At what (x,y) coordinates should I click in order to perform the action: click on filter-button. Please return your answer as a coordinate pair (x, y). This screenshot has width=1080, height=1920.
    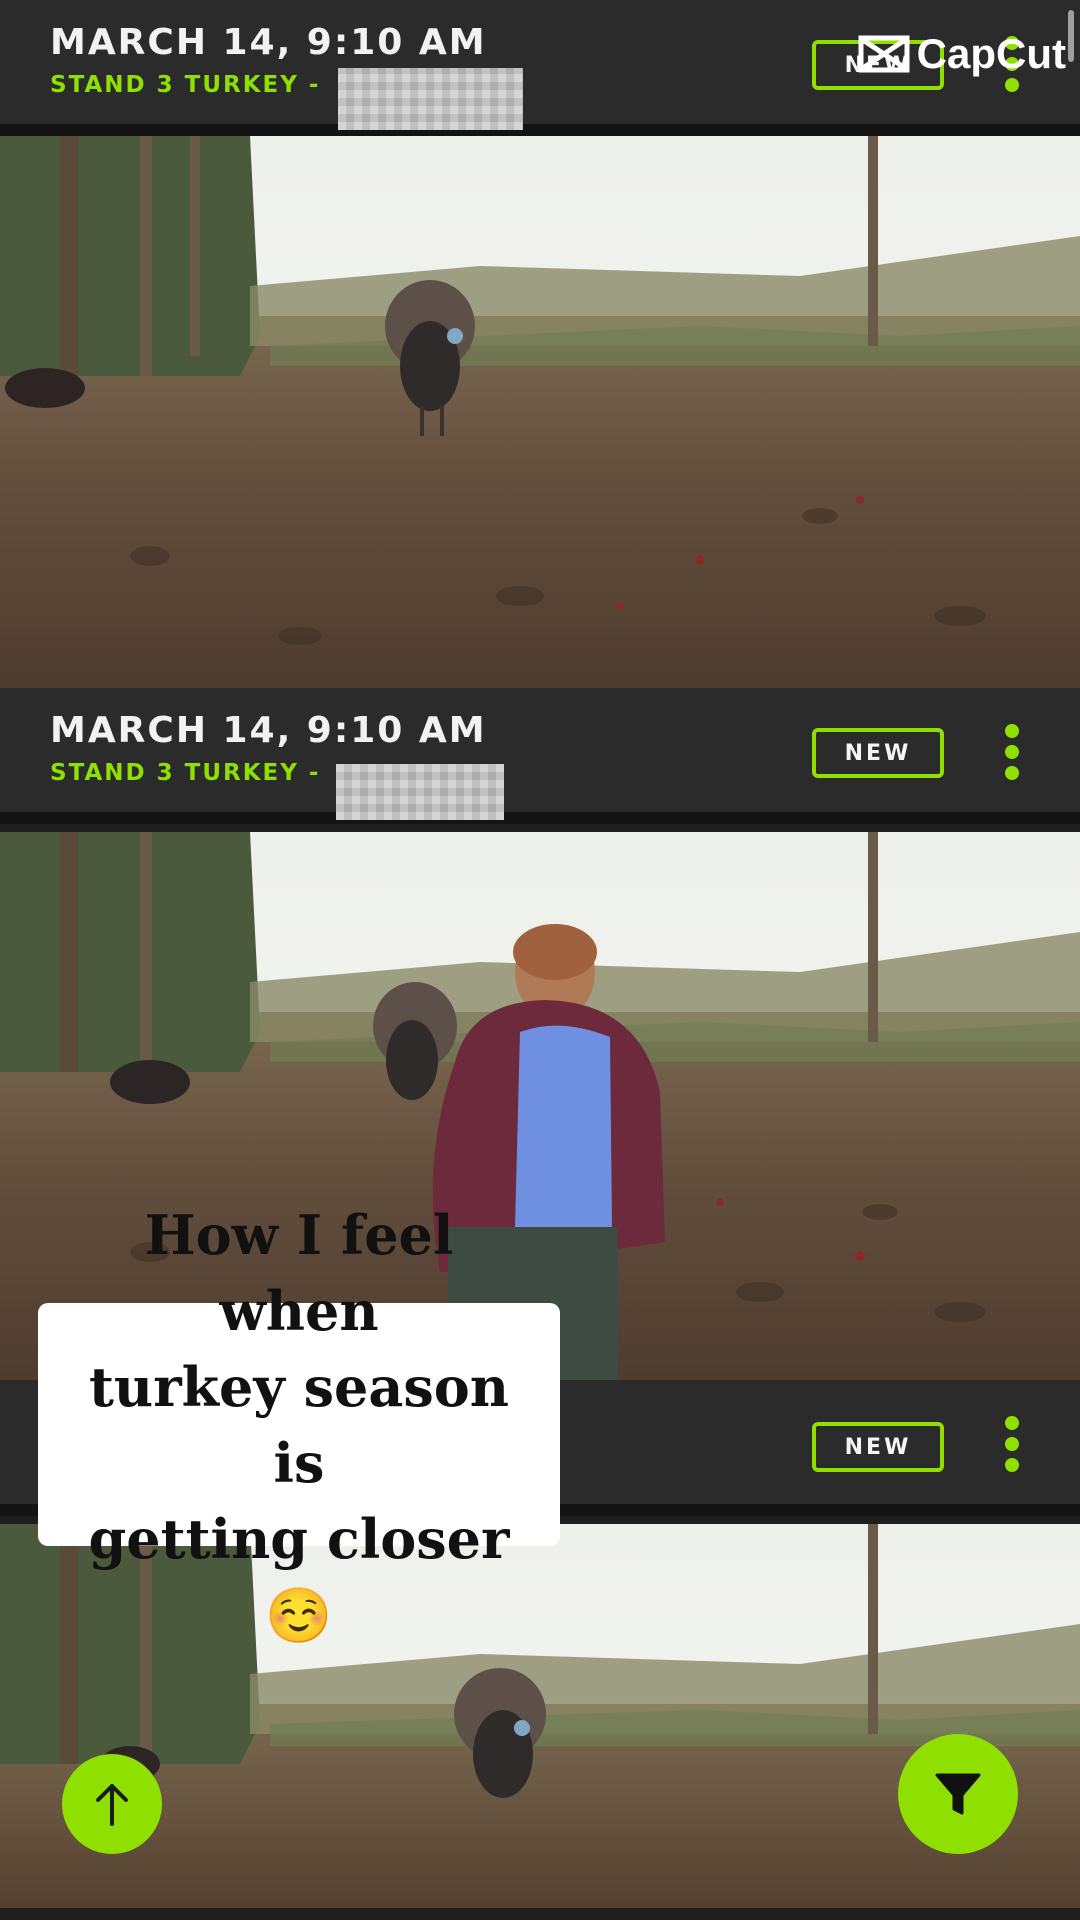
    Looking at the image, I should click on (958, 1794).